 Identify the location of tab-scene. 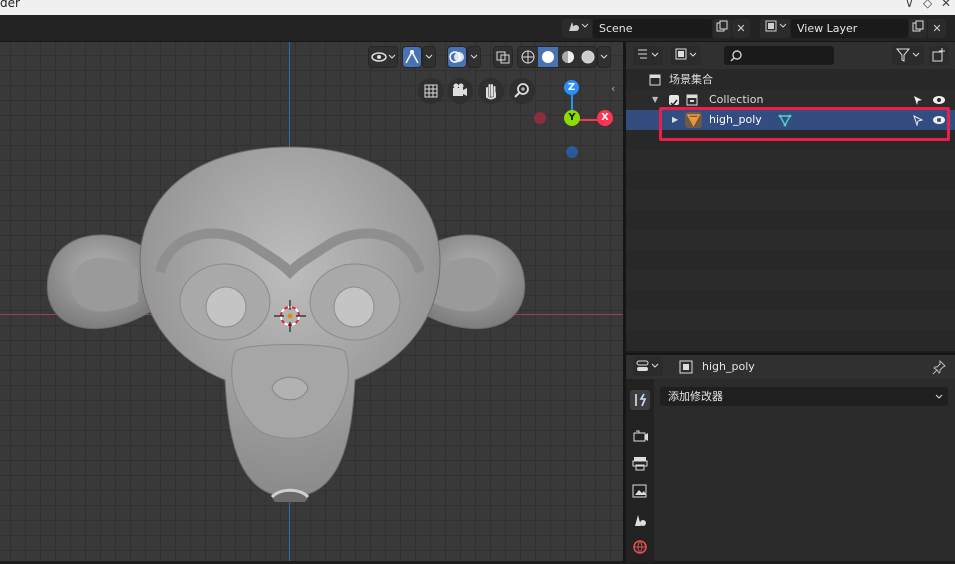
(640, 520).